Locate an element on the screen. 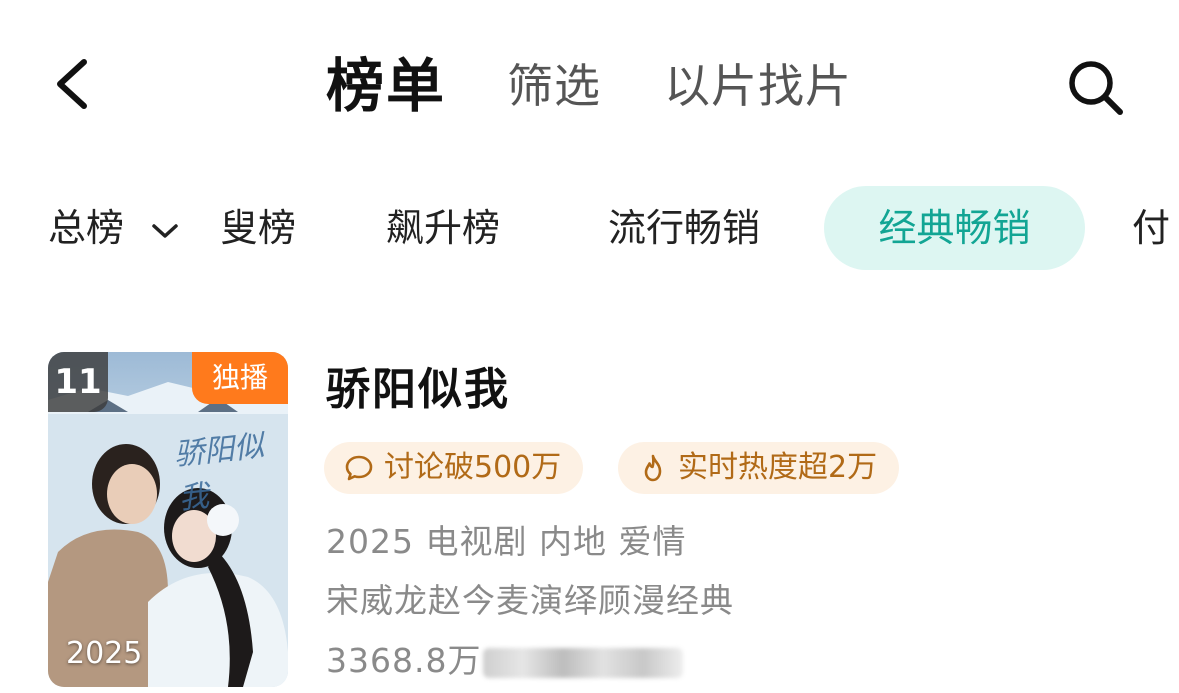  show-description: 宋威龙赵今麦演绎顾漫经典 is located at coordinates (530, 600).